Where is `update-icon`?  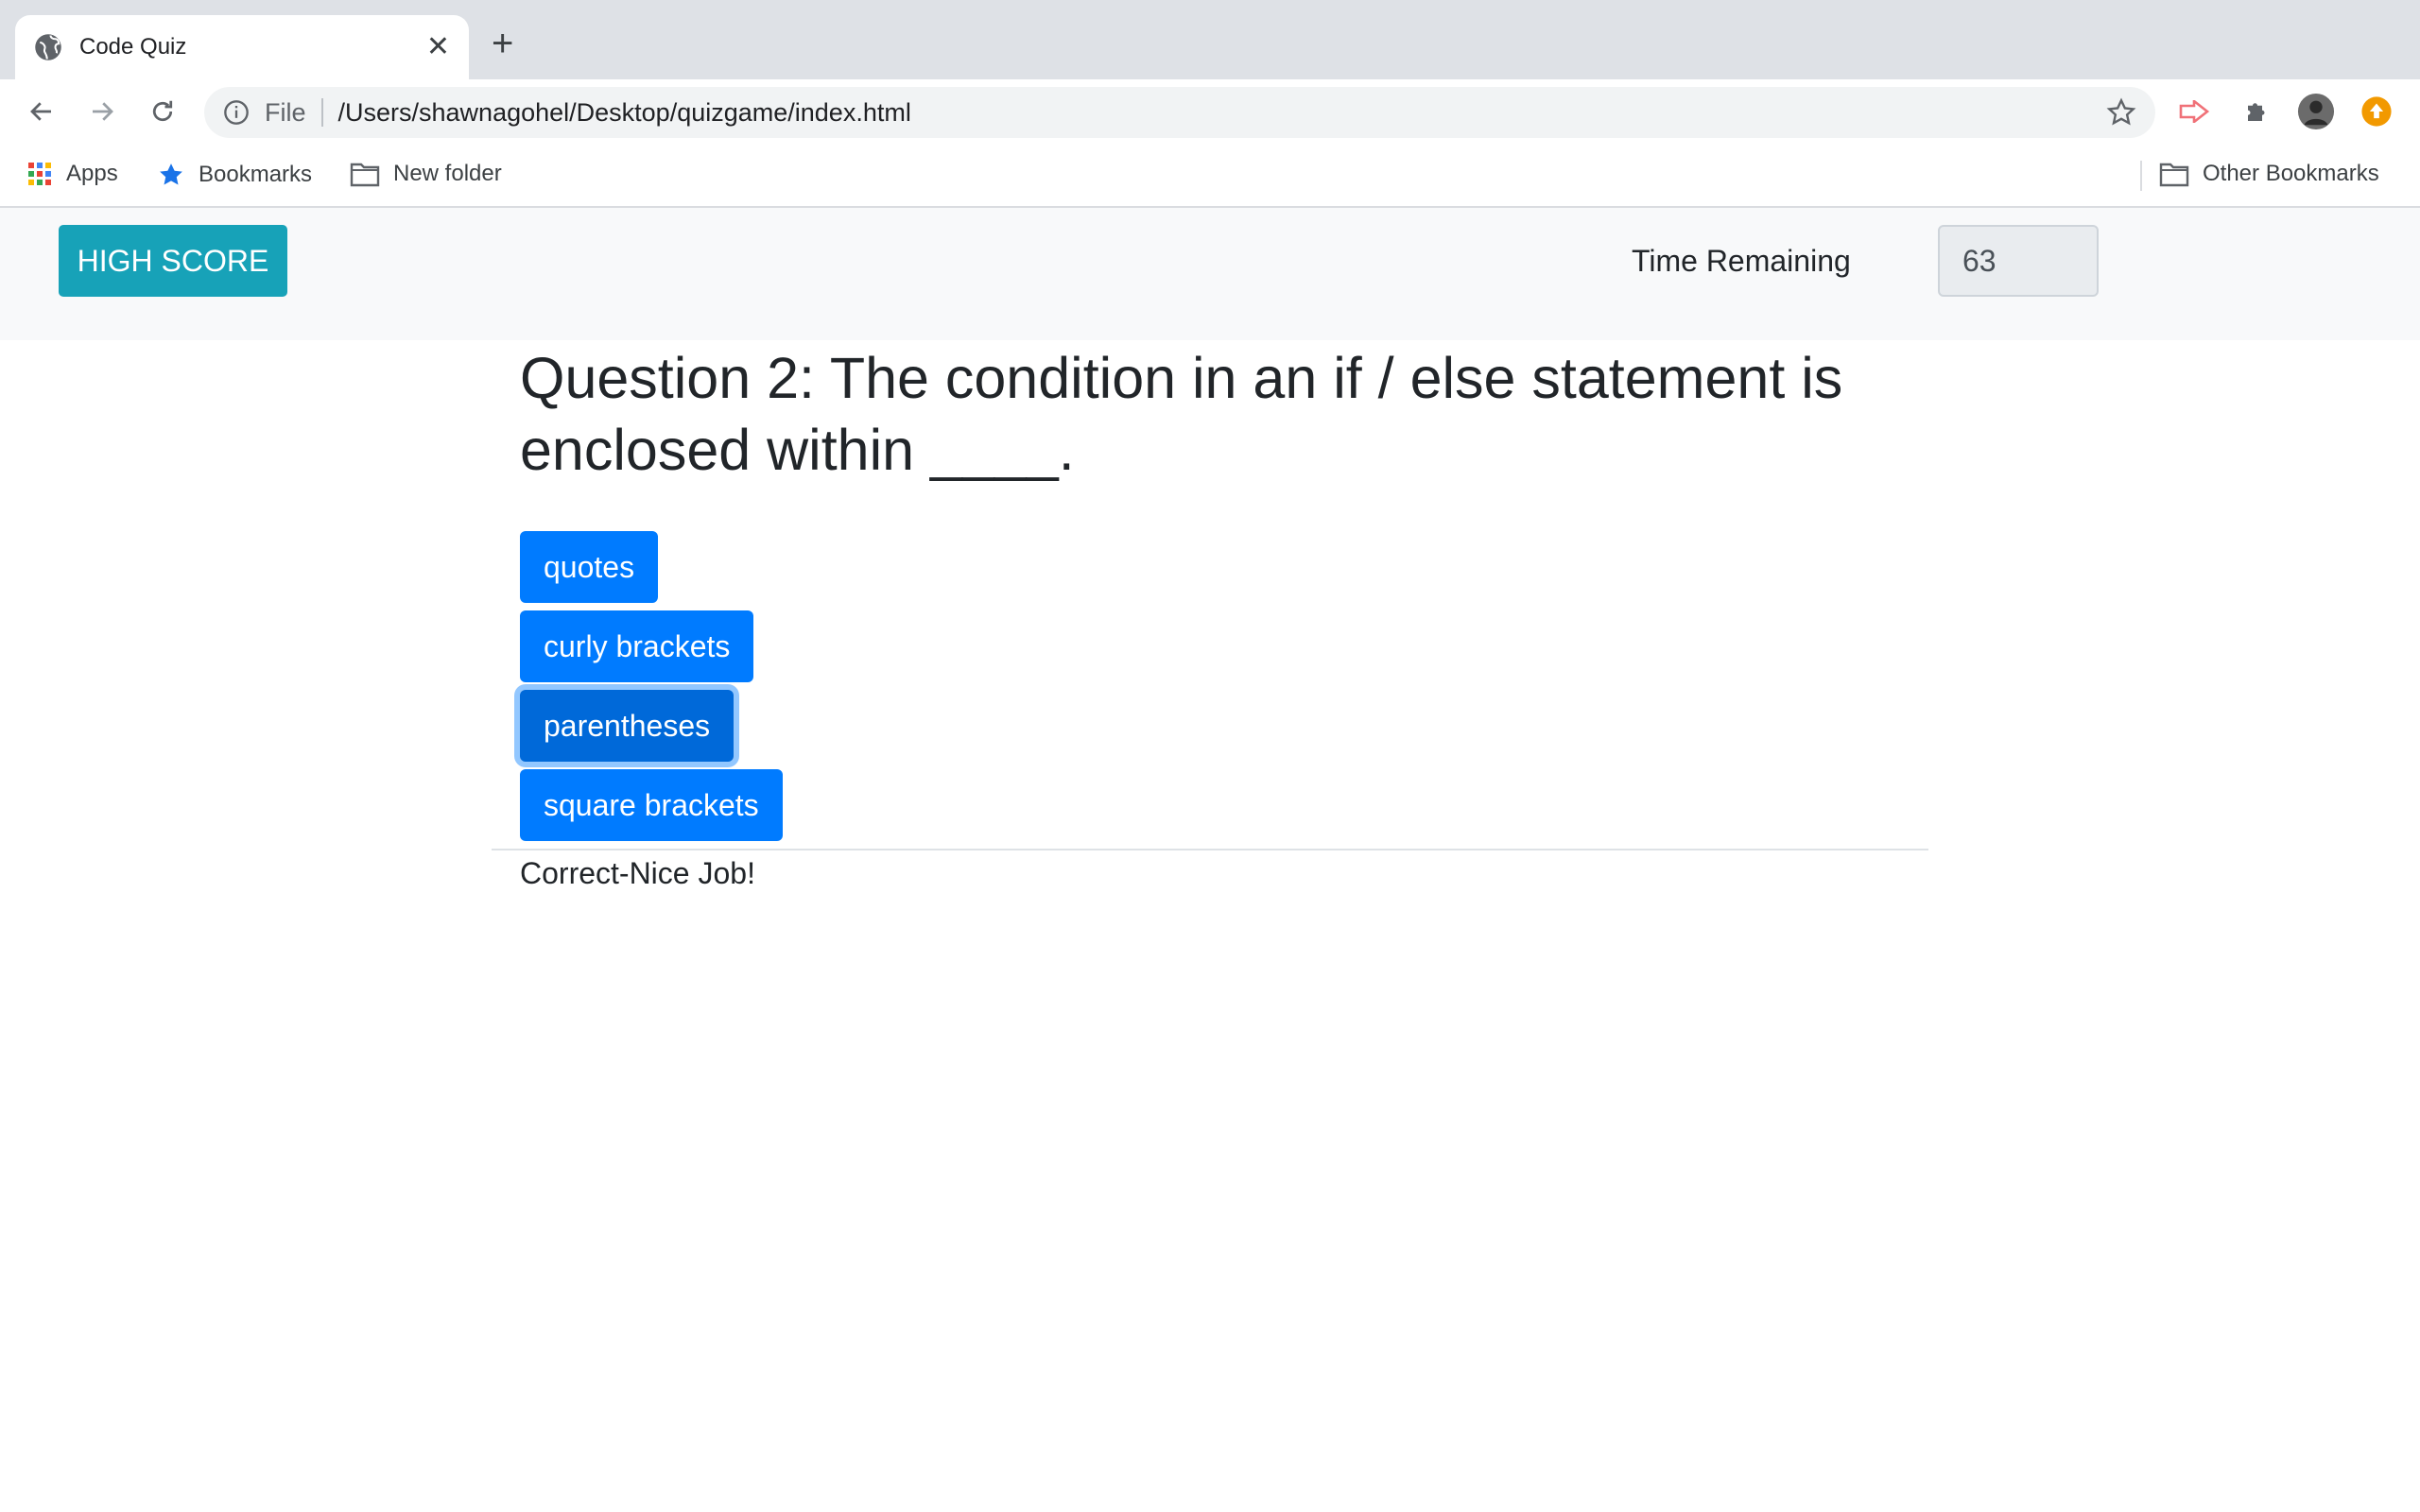
update-icon is located at coordinates (2376, 111).